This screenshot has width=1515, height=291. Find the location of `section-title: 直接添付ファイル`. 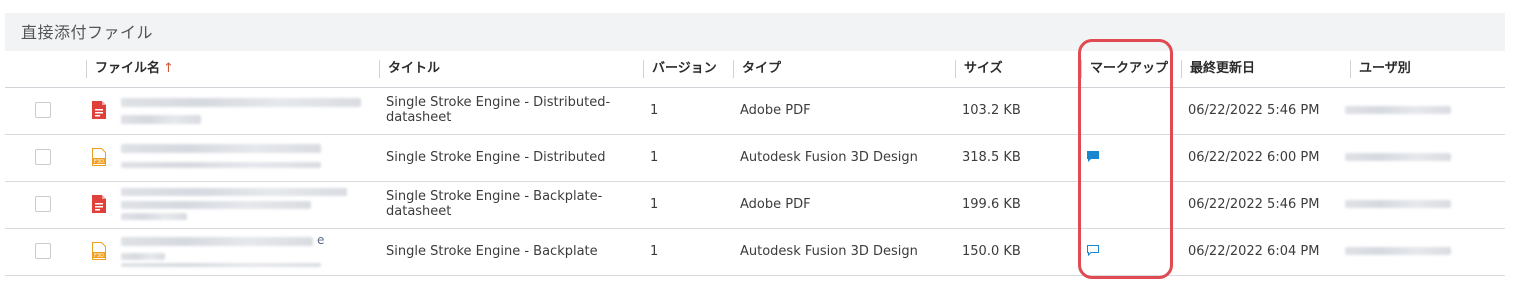

section-title: 直接添付ファイル is located at coordinates (87, 32).